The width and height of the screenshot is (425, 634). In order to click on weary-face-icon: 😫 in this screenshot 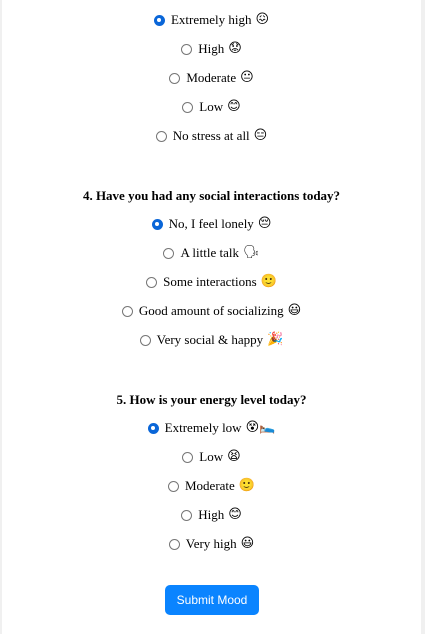, I will do `click(234, 456)`.